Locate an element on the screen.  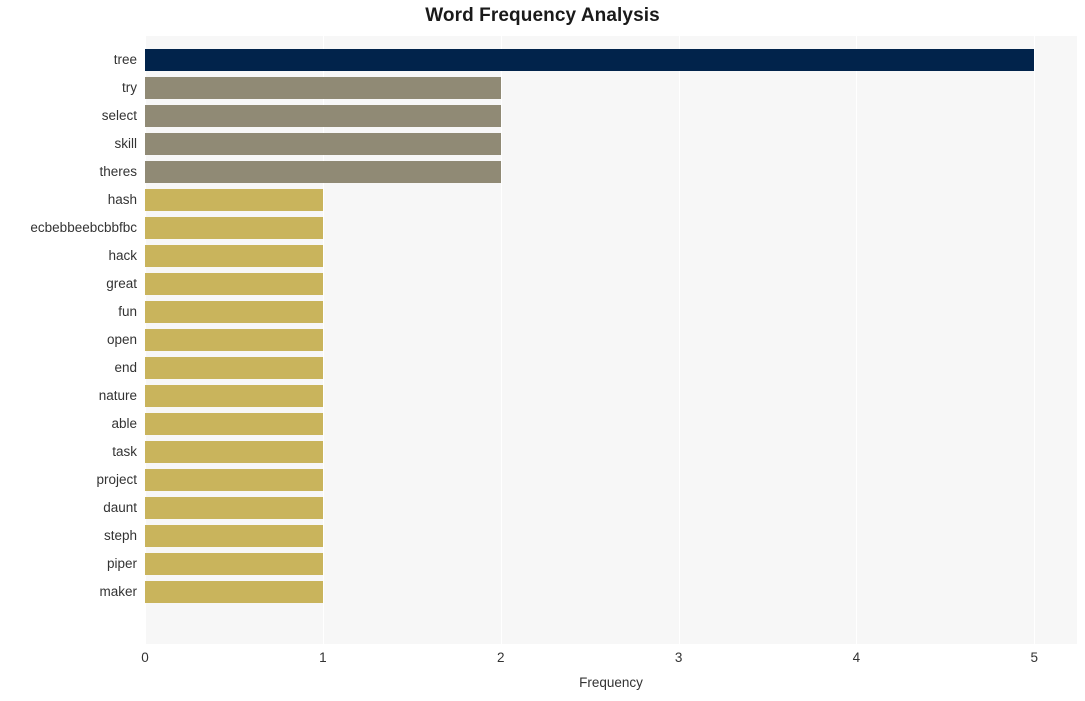
x-axis-tick-label: 4 is located at coordinates (856, 657).